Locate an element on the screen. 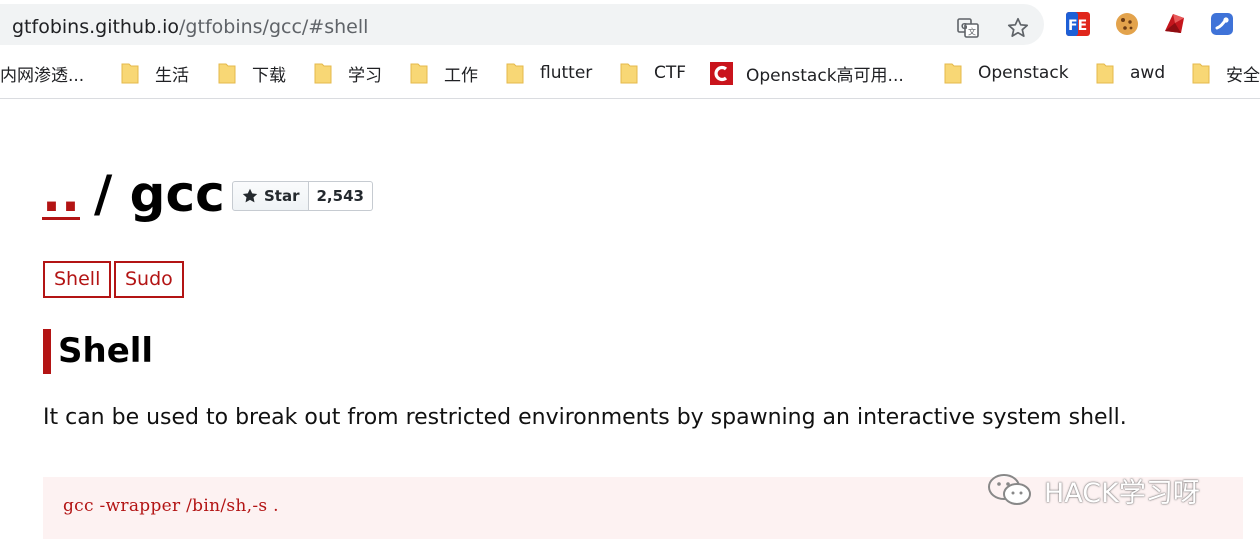 The image size is (1260, 546). svg-text: 文 is located at coordinates (972, 32).